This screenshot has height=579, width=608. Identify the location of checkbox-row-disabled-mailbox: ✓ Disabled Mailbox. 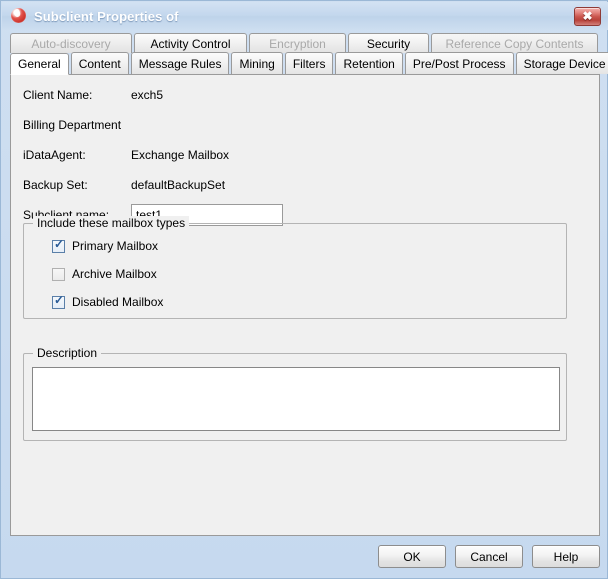
(108, 301).